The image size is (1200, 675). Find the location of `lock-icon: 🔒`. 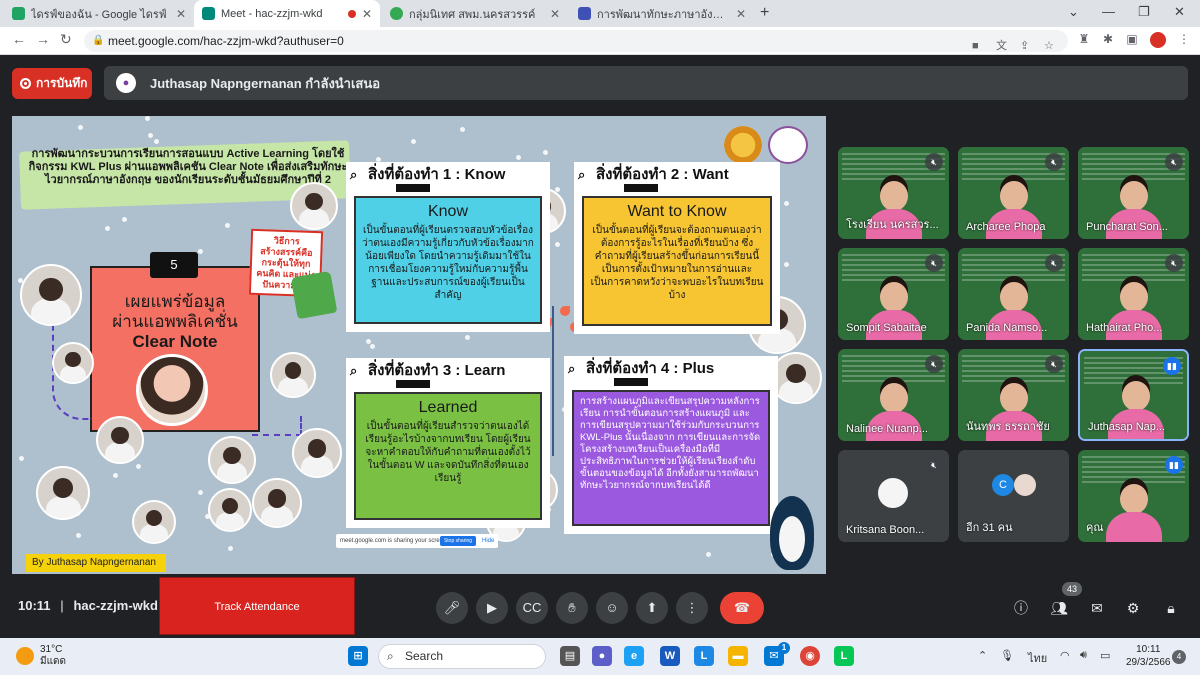

lock-icon: 🔒 is located at coordinates (98, 40).